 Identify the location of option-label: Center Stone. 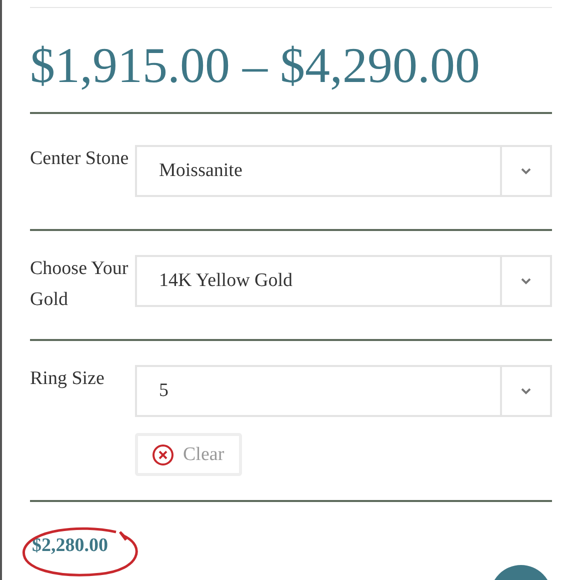
(80, 159).